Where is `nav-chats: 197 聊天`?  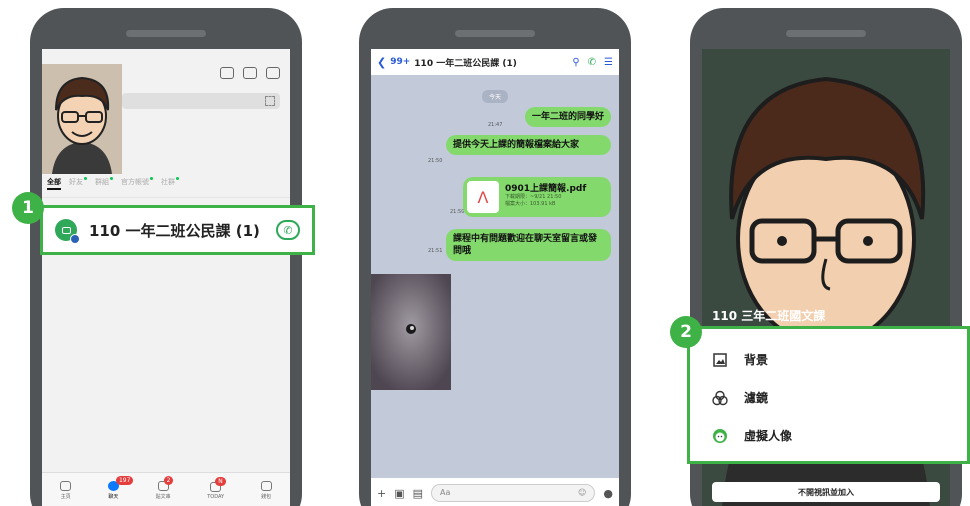 nav-chats: 197 聊天 is located at coordinates (120, 488).